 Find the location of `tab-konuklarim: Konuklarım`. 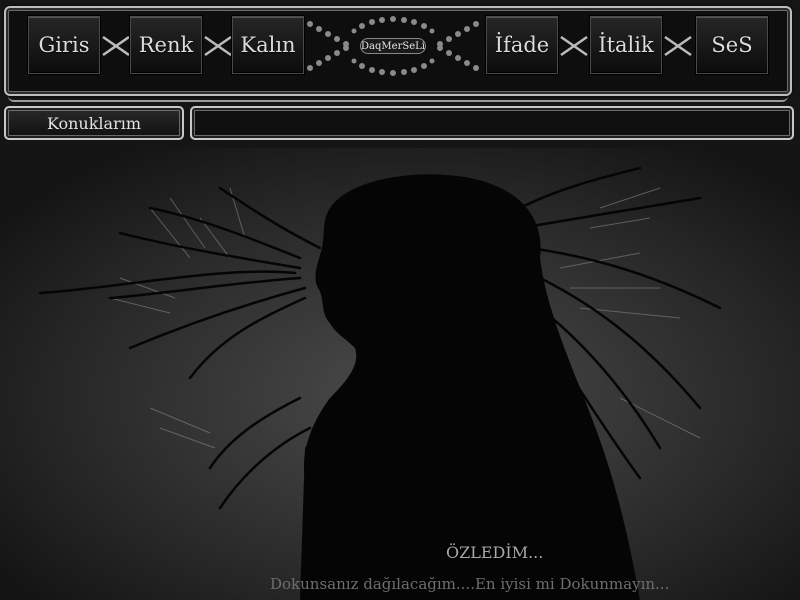

tab-konuklarim: Konuklarım is located at coordinates (94, 123).